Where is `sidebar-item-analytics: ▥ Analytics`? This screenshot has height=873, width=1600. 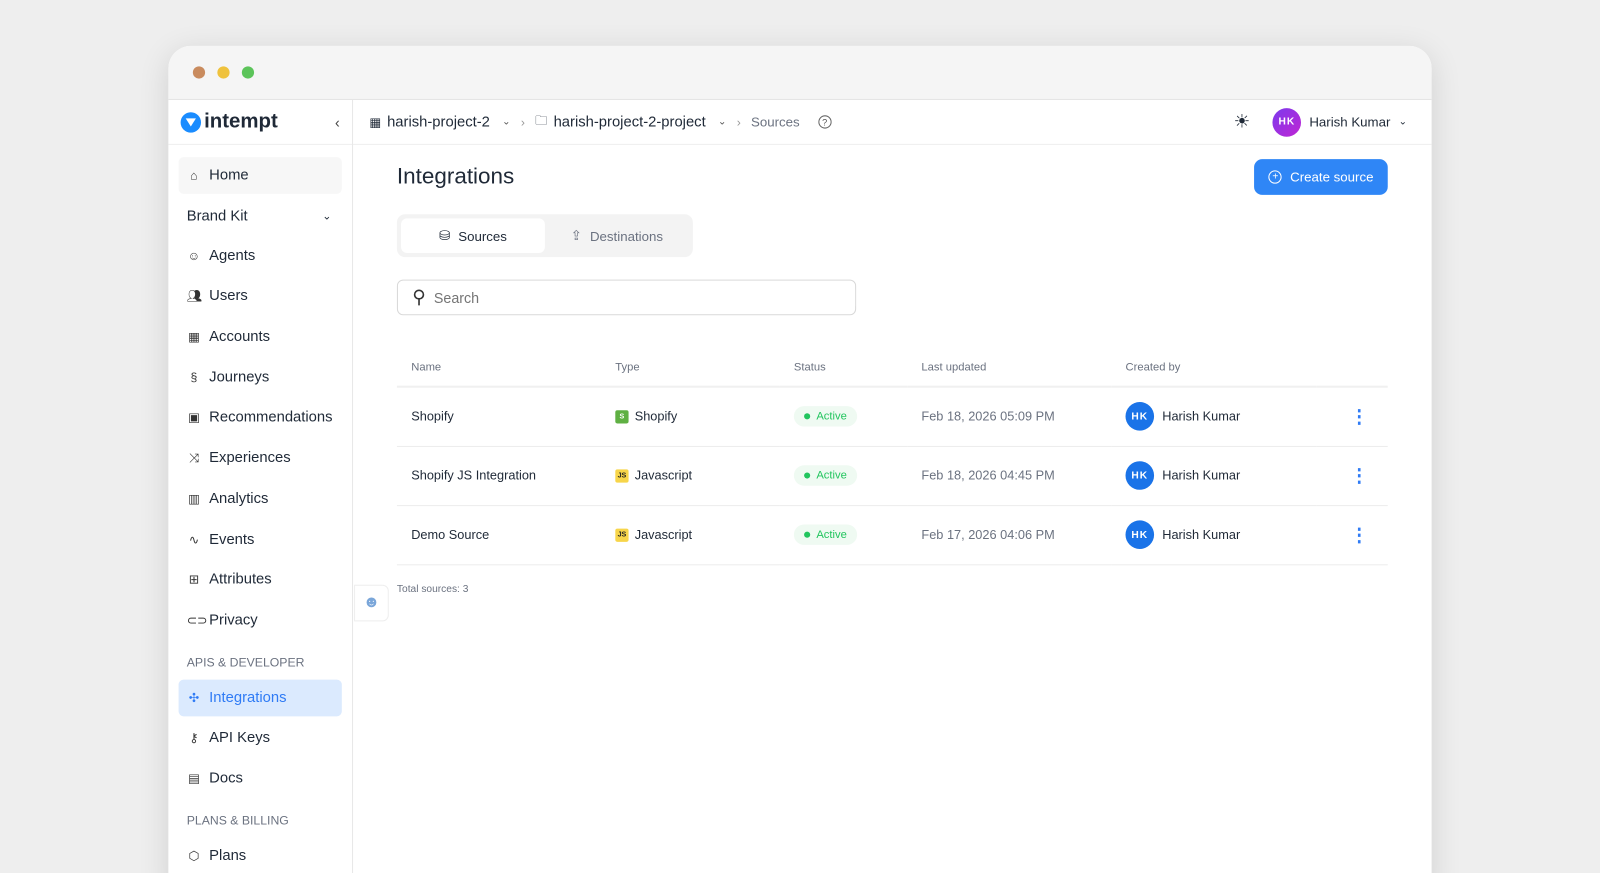 sidebar-item-analytics: ▥ Analytics is located at coordinates (260, 498).